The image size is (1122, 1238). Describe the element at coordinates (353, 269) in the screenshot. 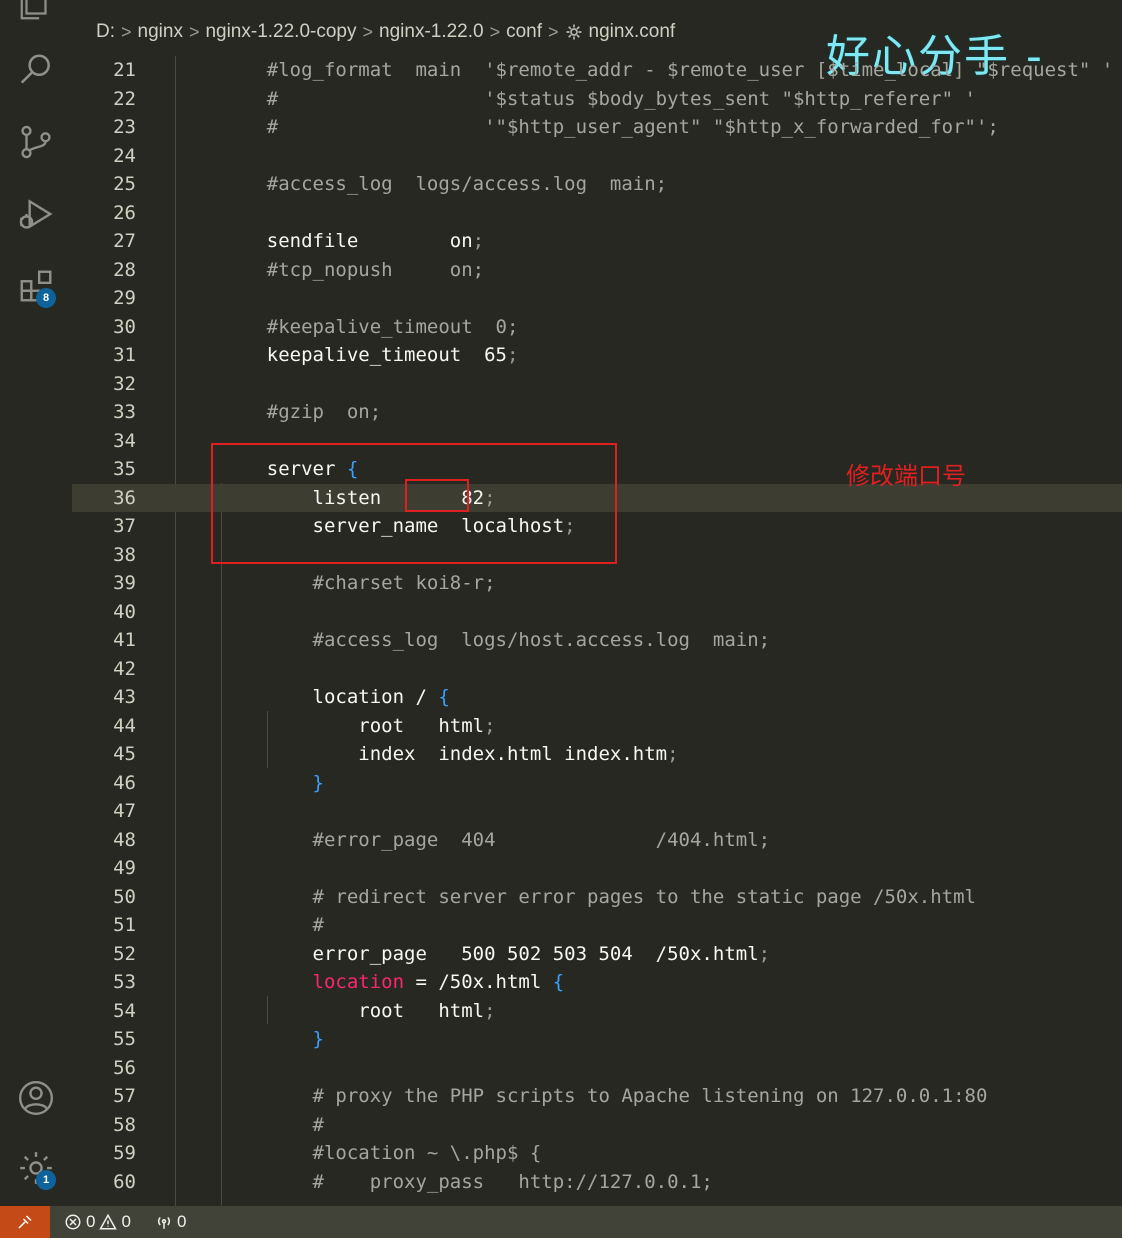

I see `code-text: #tcp_nopush on;` at that location.